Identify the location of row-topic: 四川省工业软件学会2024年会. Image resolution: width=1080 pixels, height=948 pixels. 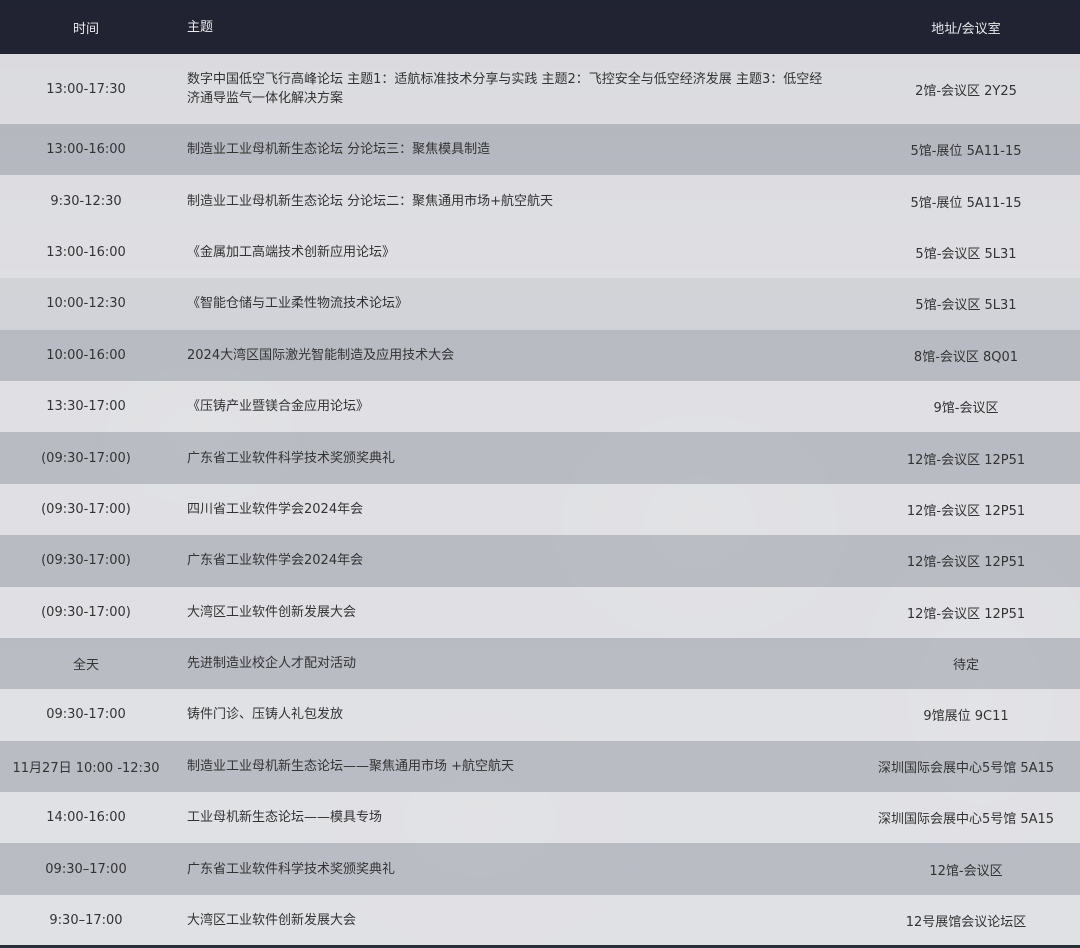
(275, 509).